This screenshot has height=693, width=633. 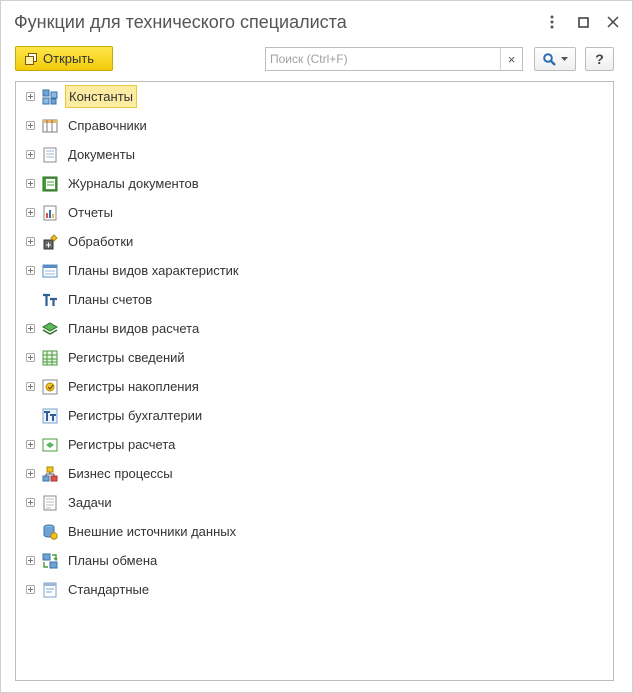 I want to click on tree-item: Регистры накопления, so click(x=296, y=386).